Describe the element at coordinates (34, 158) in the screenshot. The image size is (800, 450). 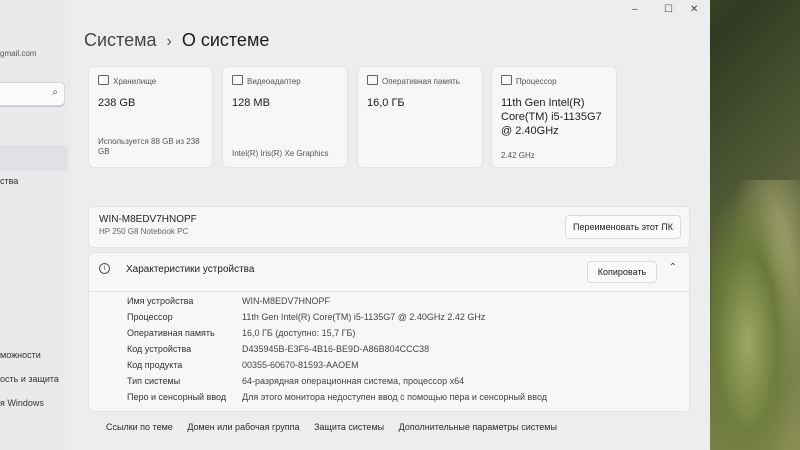
I see `sidebar-selected-item` at that location.